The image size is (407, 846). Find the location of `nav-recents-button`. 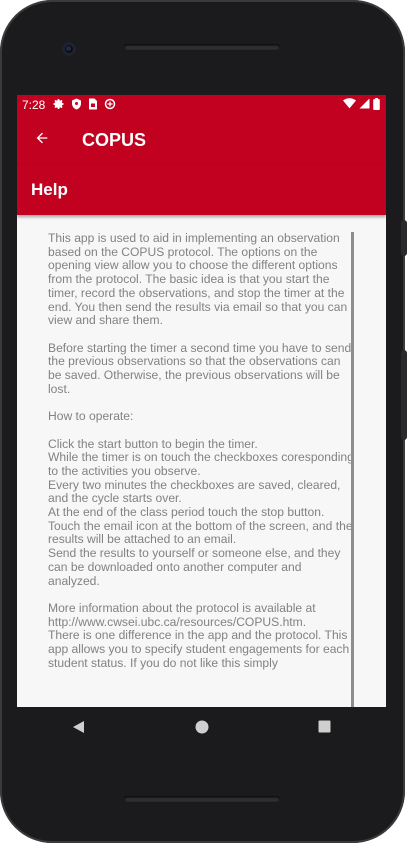

nav-recents-button is located at coordinates (325, 729).